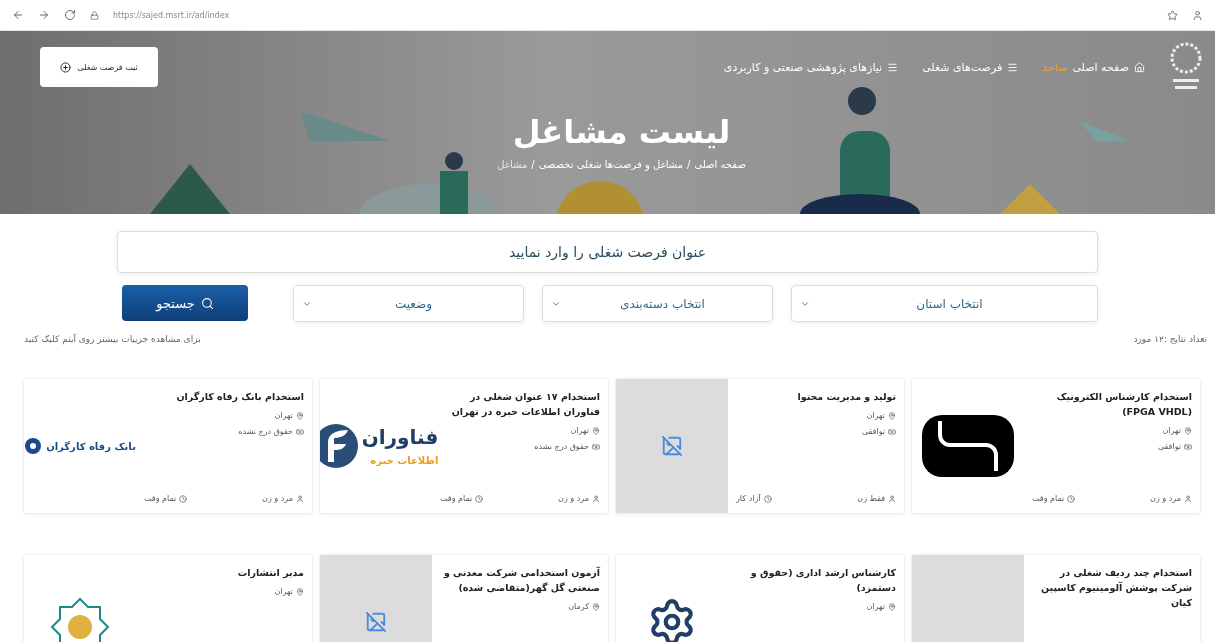 This screenshot has height=642, width=1215. I want to click on filter-dropdown: وضعیت, so click(408, 303).